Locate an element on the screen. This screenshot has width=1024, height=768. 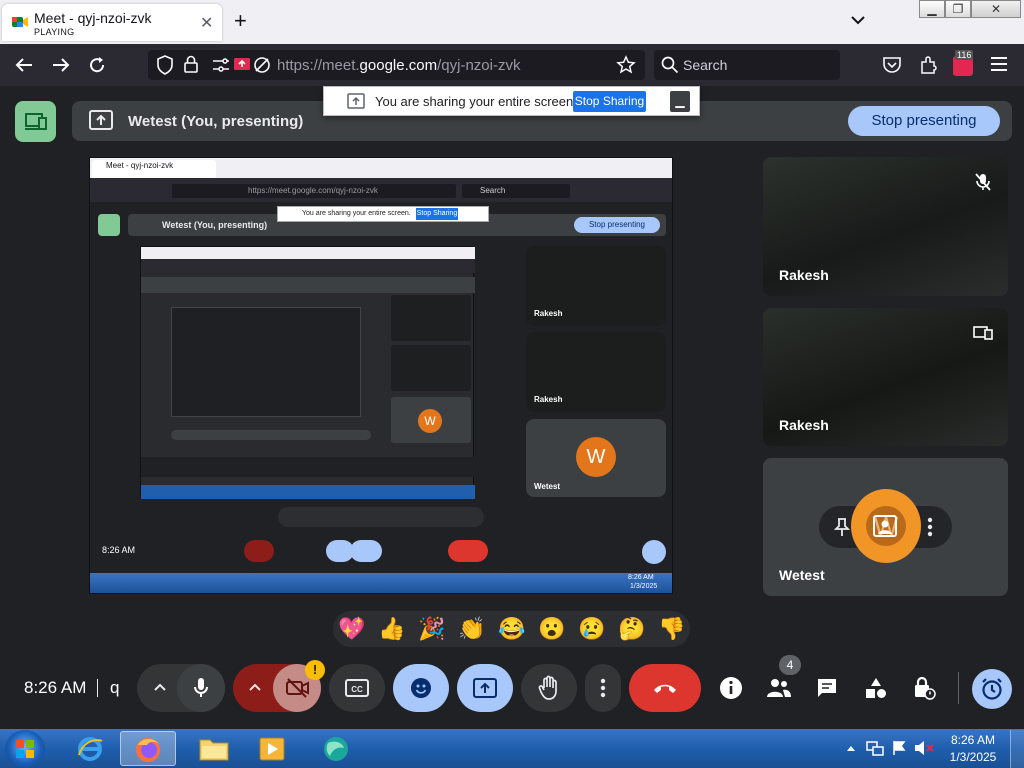
browser-tab-meet: Meet - qyj-nzoi-zvk PLAYING ✕ is located at coordinates (112, 22).